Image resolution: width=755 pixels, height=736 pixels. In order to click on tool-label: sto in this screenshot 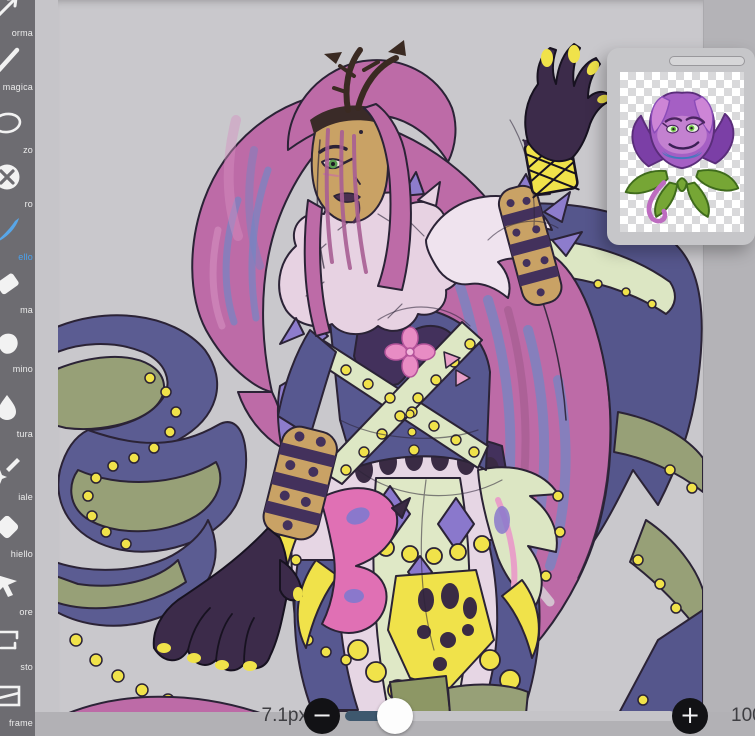, I will do `click(26, 667)`.